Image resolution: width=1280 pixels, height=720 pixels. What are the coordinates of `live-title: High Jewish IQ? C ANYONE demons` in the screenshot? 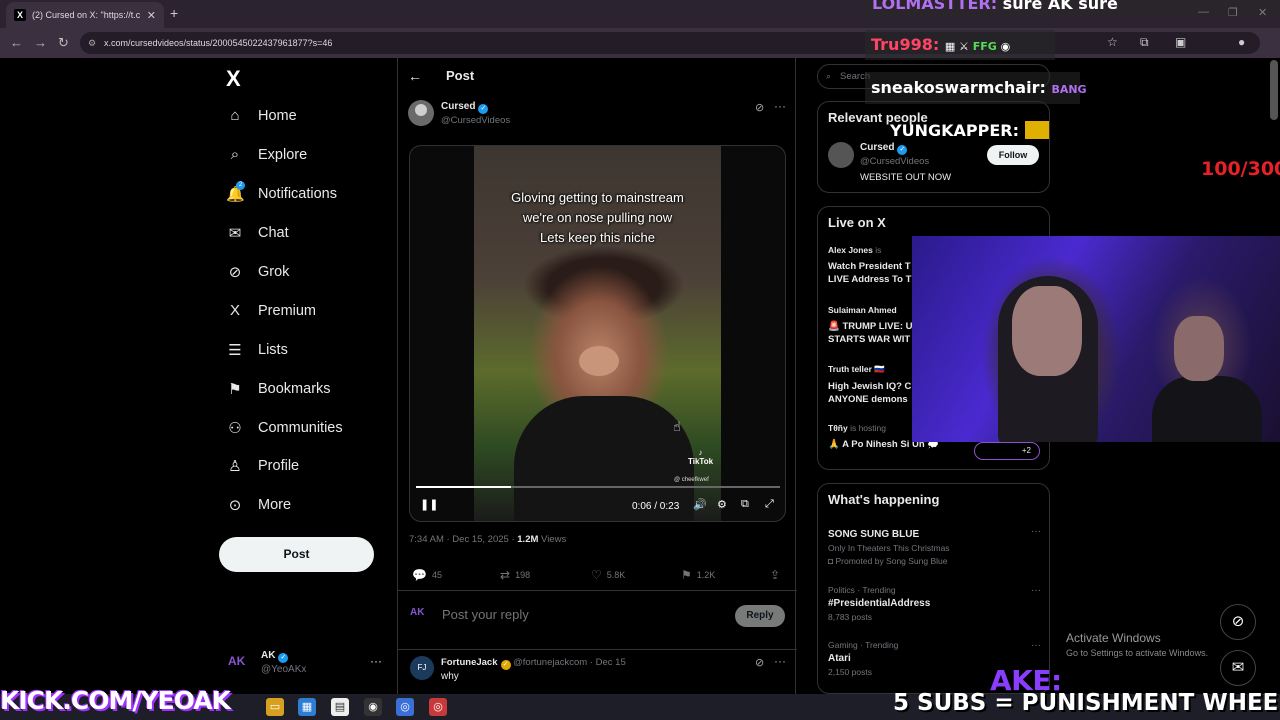 It's located at (870, 393).